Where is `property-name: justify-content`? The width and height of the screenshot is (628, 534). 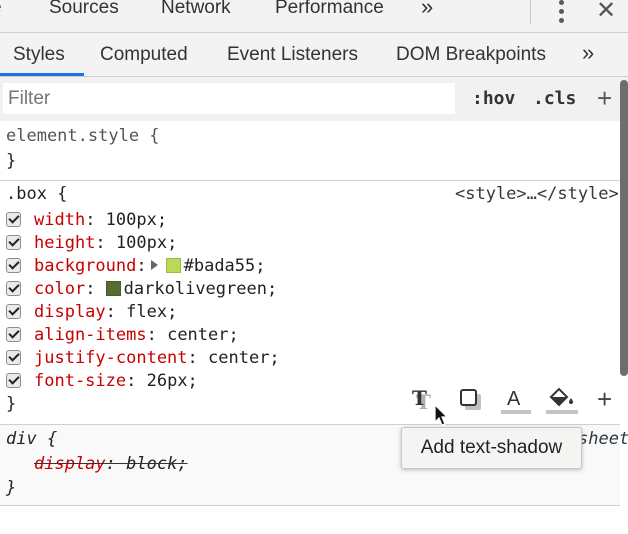 property-name: justify-content is located at coordinates (111, 358).